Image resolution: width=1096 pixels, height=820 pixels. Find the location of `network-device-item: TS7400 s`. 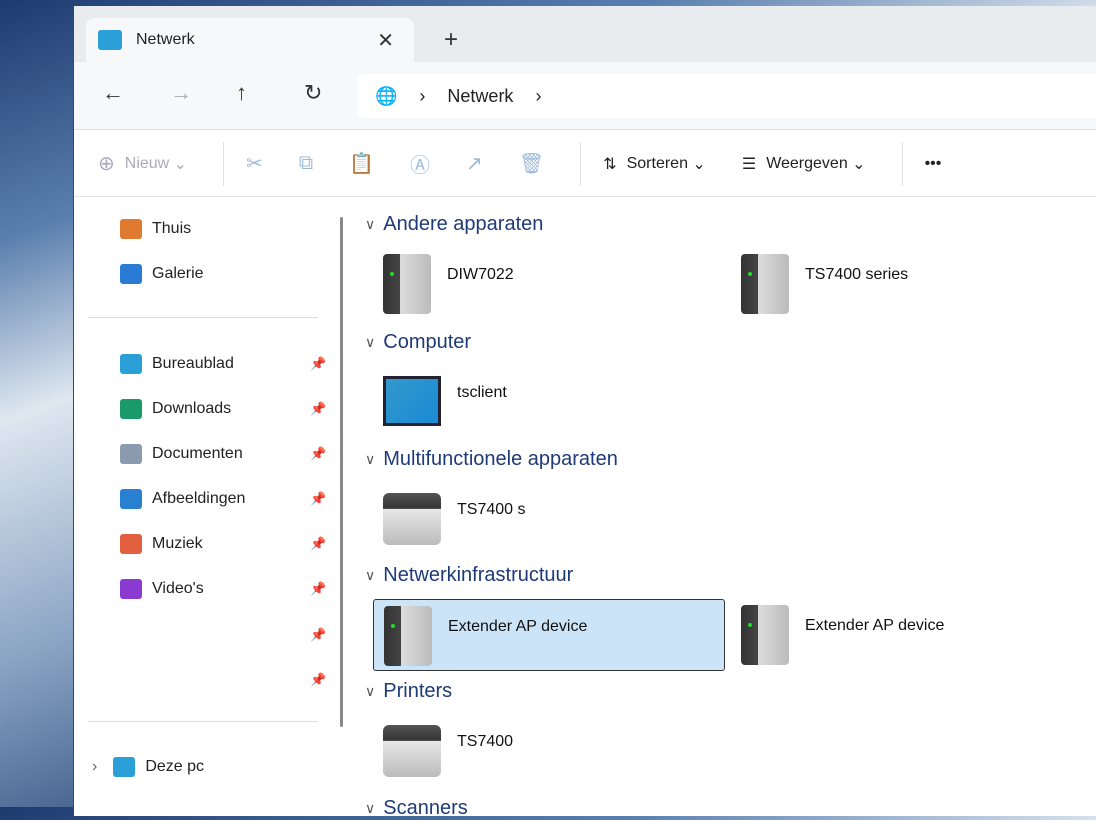

network-device-item: TS7400 s is located at coordinates (549, 519).